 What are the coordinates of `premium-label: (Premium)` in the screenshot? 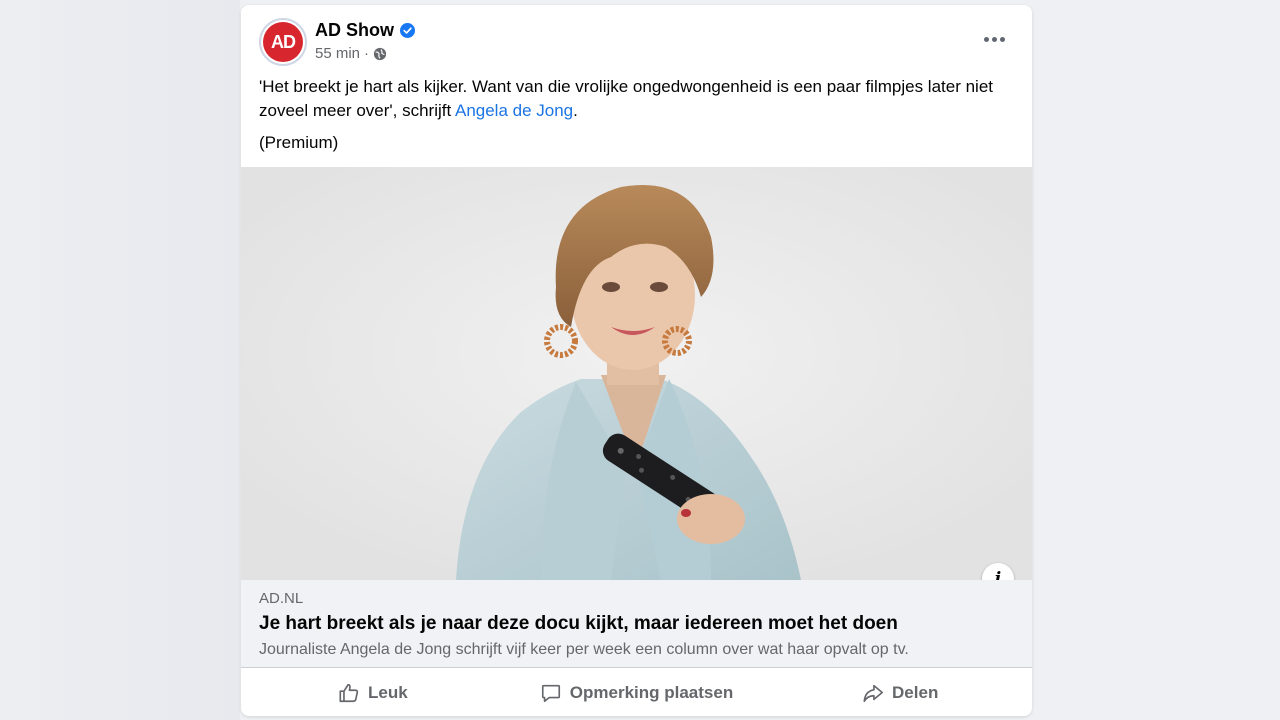 It's located at (299, 142).